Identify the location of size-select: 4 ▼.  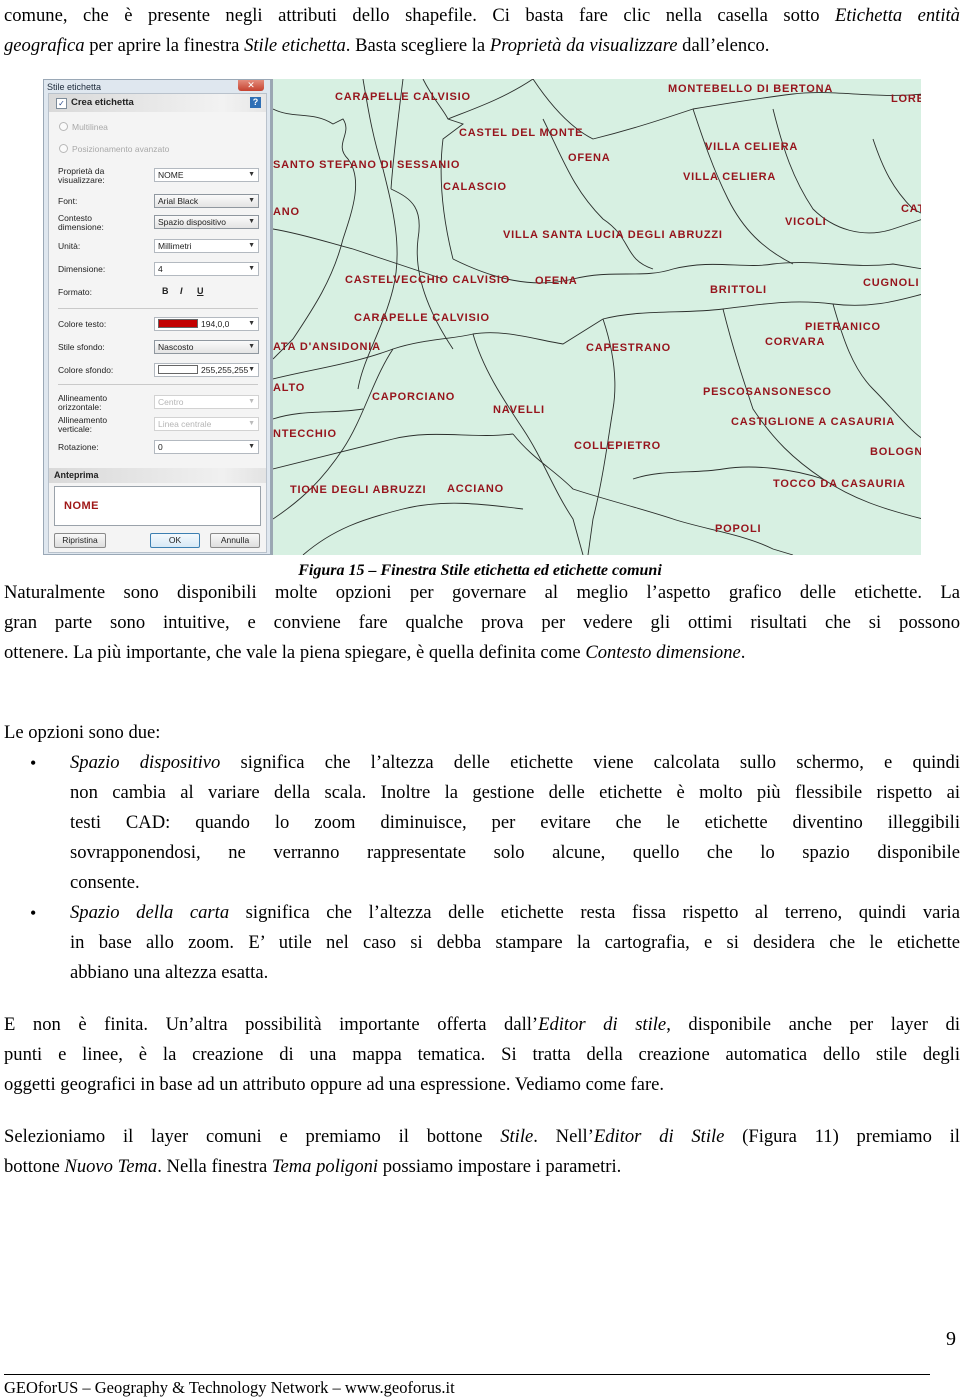
(206, 269).